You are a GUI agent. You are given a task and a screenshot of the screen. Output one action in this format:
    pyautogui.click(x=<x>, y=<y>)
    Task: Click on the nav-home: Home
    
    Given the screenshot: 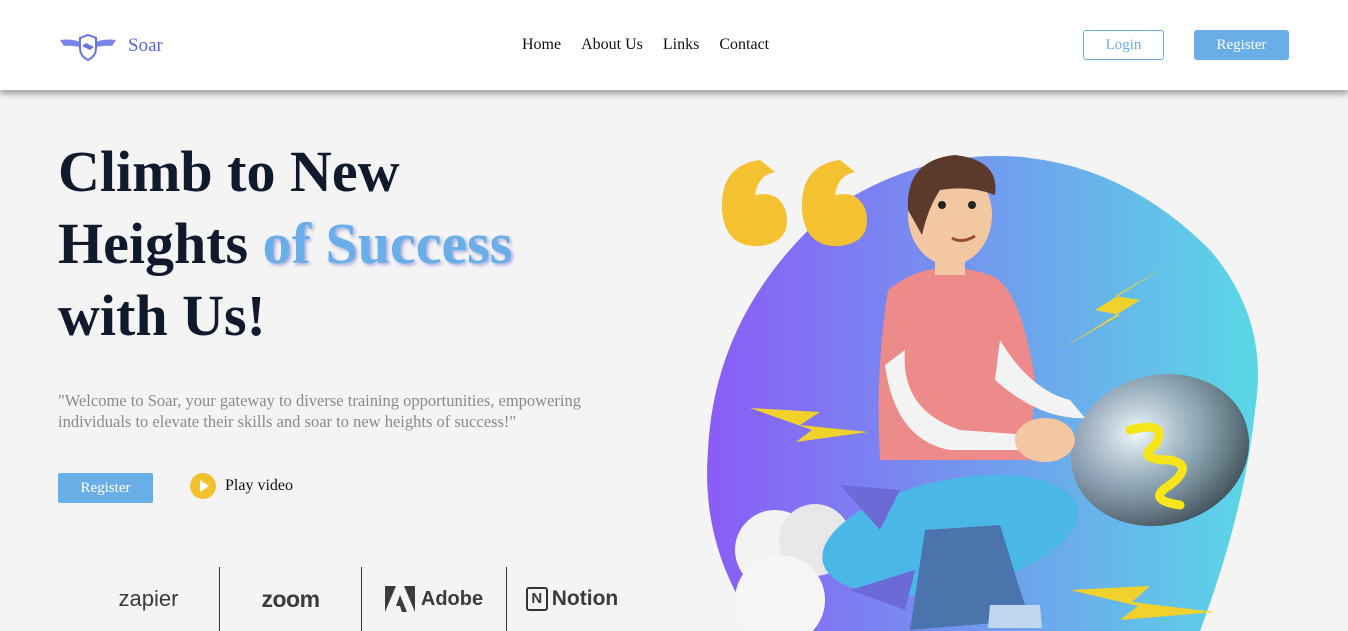 What is the action you would take?
    pyautogui.click(x=541, y=45)
    